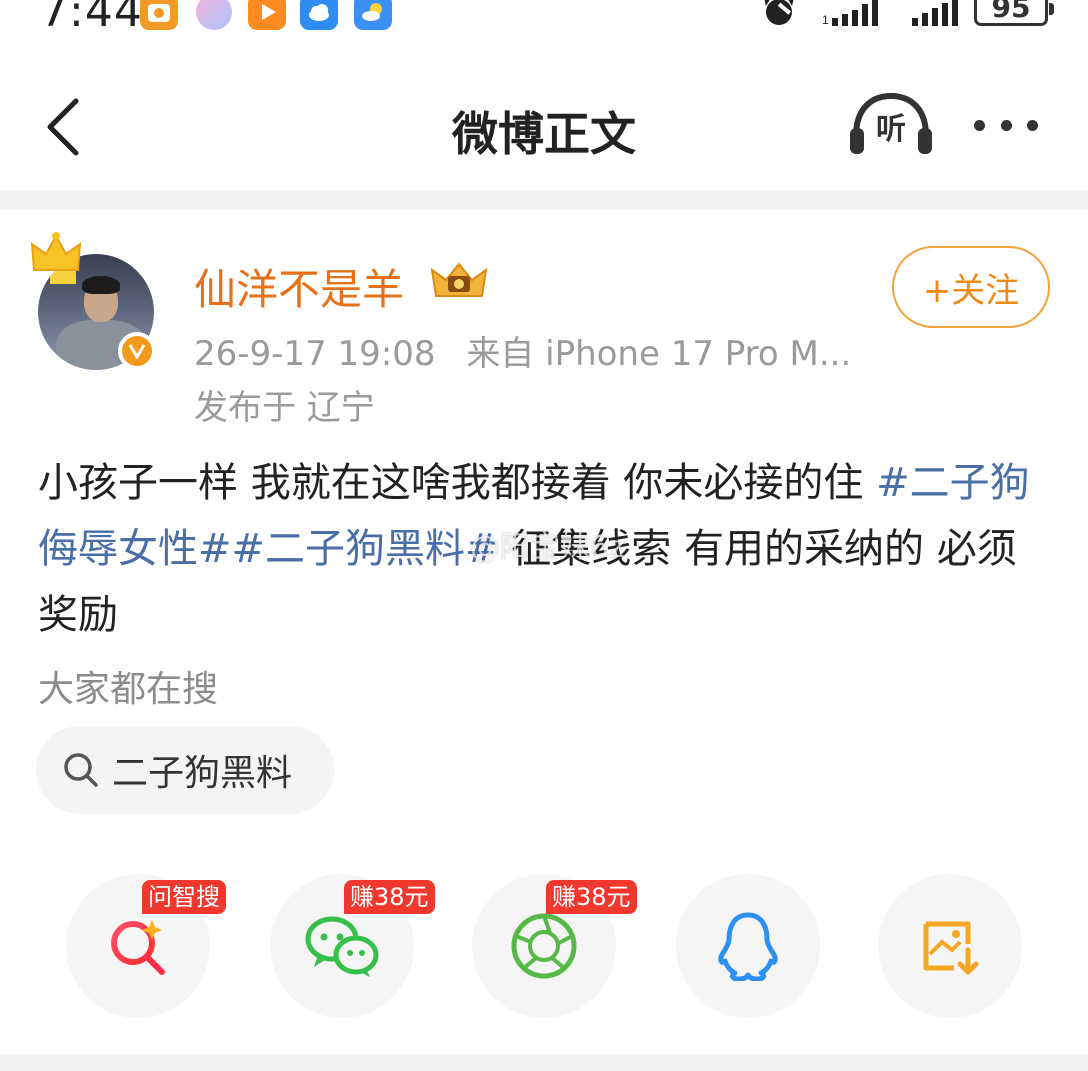 This screenshot has width=1088, height=1071. I want to click on section-divider-bottom, so click(544, 1062).